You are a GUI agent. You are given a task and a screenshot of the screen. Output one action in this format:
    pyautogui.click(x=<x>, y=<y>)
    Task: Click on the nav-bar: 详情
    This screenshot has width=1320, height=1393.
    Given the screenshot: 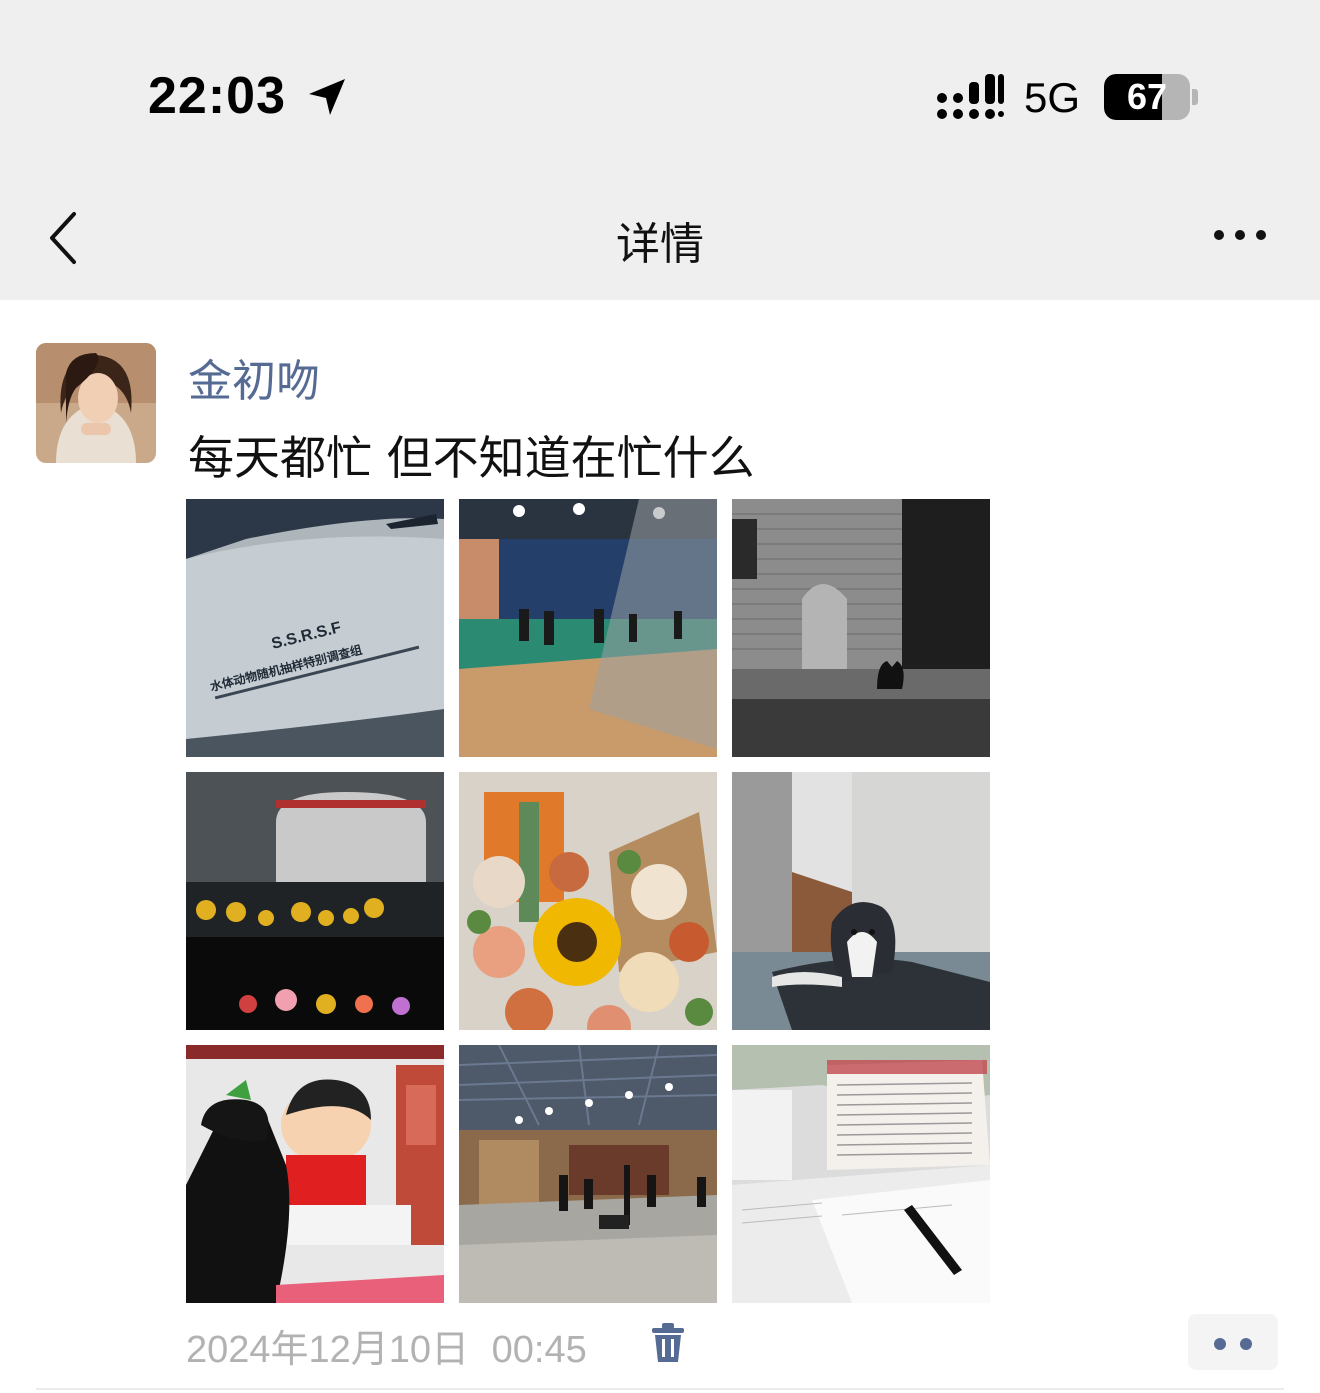 What is the action you would take?
    pyautogui.click(x=660, y=235)
    